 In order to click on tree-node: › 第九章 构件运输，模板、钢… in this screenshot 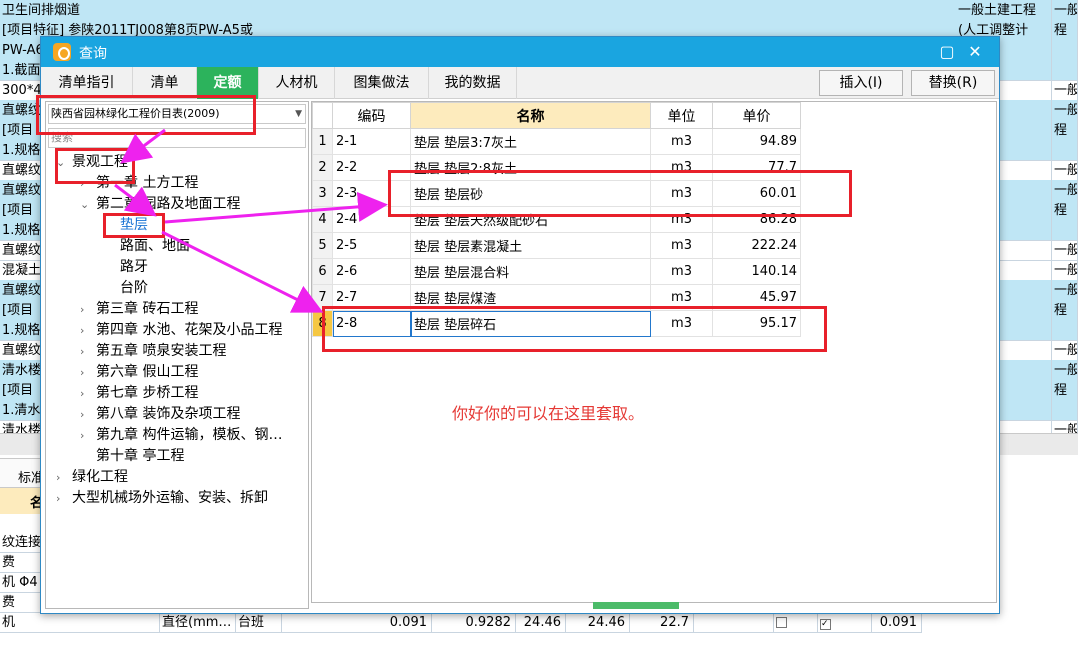, I will do `click(181, 435)`.